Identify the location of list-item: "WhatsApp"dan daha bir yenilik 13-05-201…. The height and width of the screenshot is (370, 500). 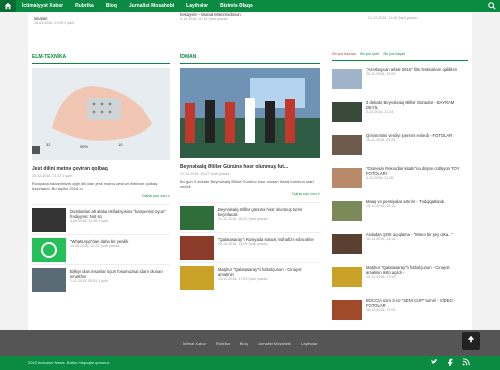
(101, 249).